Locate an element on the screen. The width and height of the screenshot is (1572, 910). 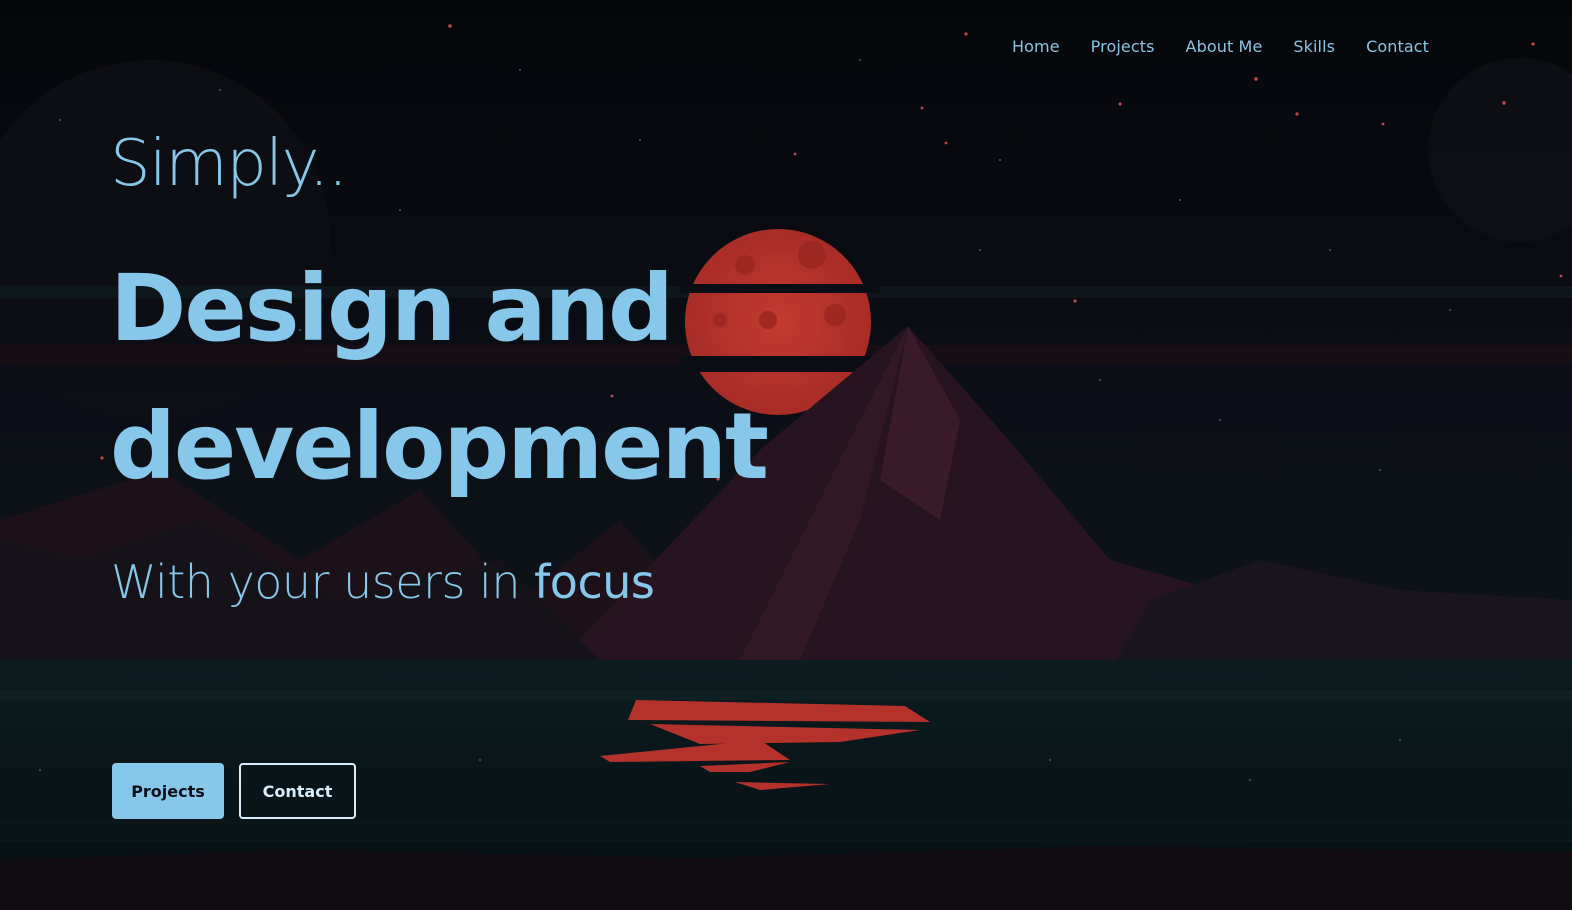
projects-button: Projects is located at coordinates (168, 791).